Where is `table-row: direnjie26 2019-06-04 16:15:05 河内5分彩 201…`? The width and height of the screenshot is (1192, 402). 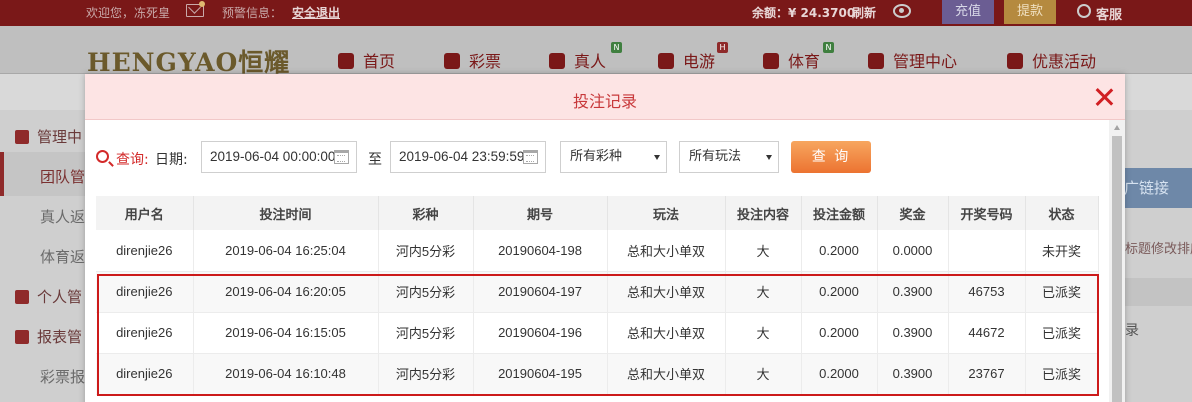
table-row: direnjie26 2019-06-04 16:15:05 河内5分彩 201… is located at coordinates (597, 333).